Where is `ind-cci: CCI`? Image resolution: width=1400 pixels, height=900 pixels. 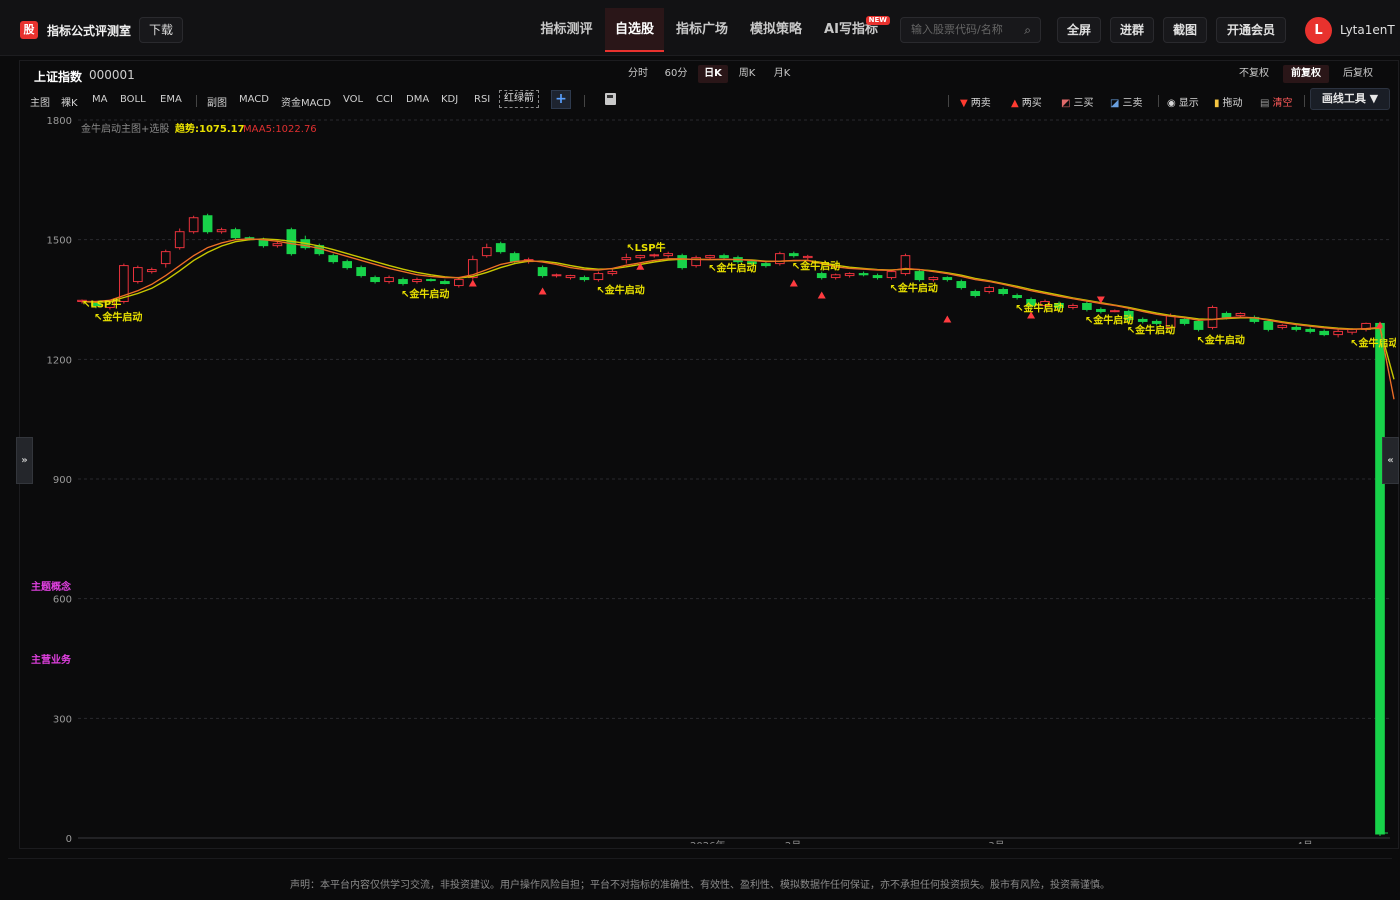
ind-cci: CCI is located at coordinates (384, 99).